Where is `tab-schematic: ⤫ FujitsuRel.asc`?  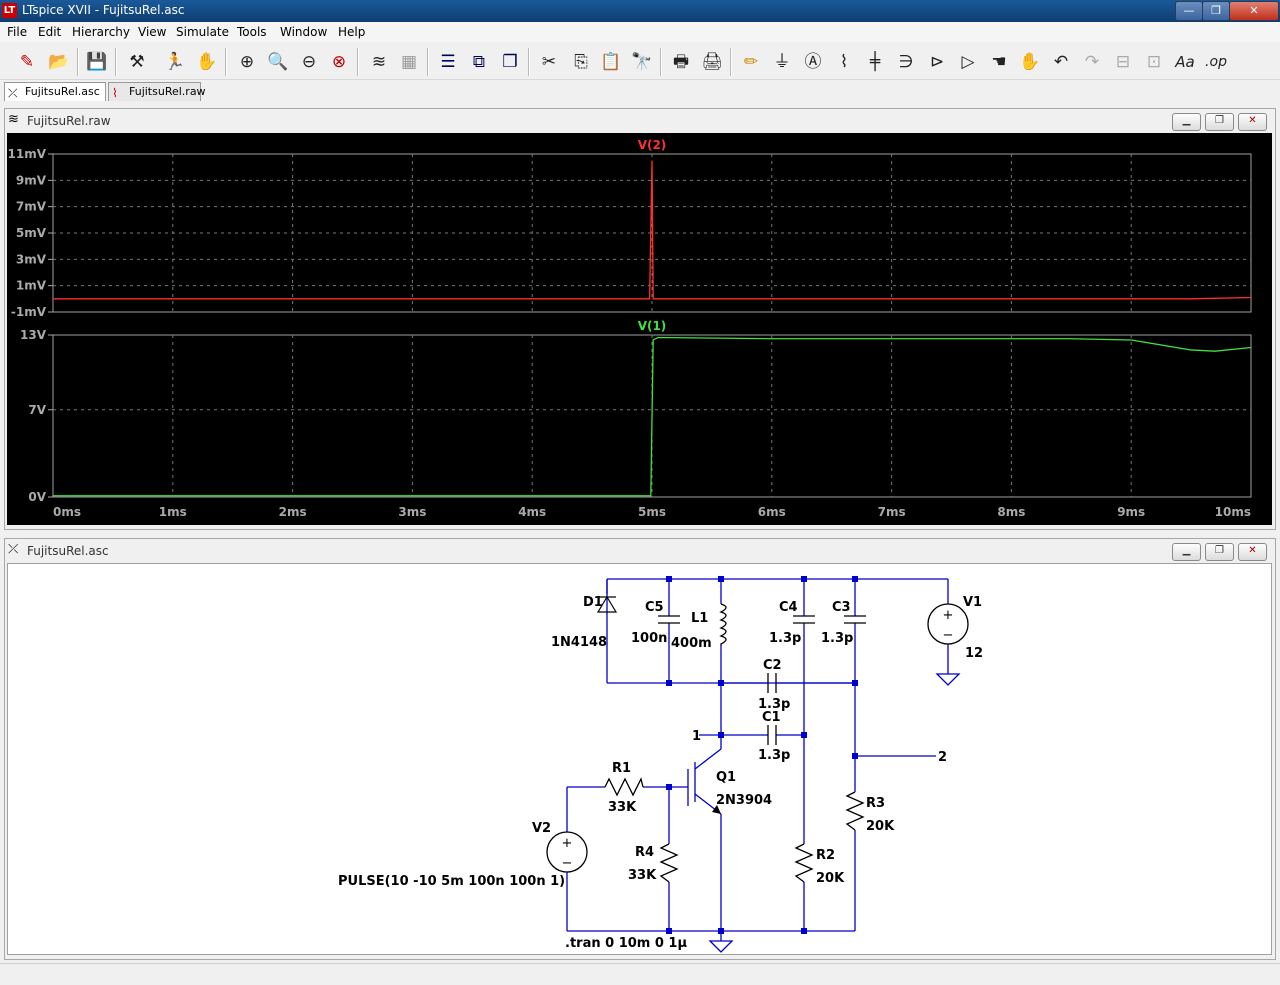 tab-schematic: ⤫ FujitsuRel.asc is located at coordinates (55, 91).